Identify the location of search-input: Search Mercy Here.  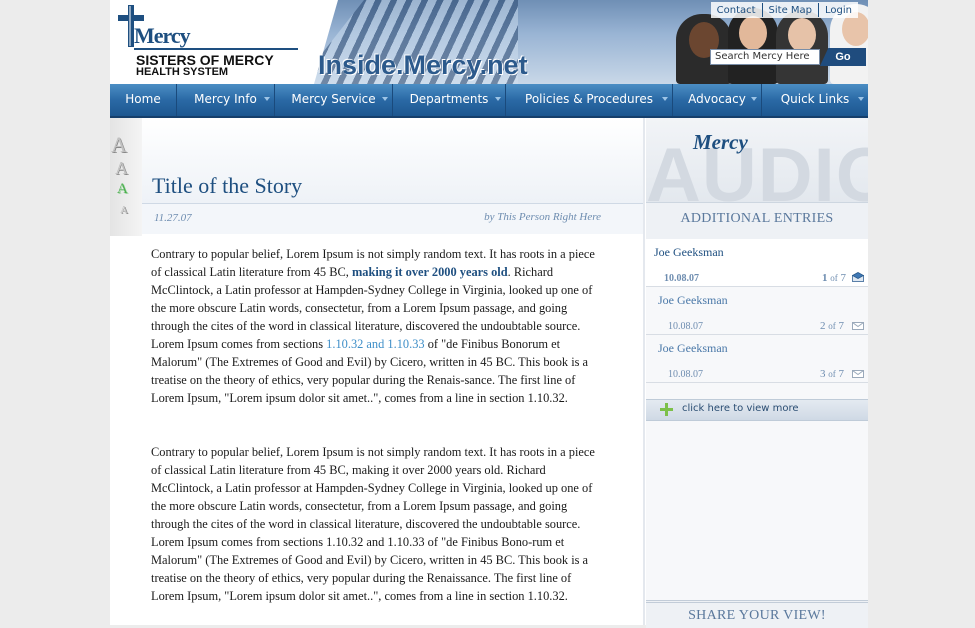
(765, 57).